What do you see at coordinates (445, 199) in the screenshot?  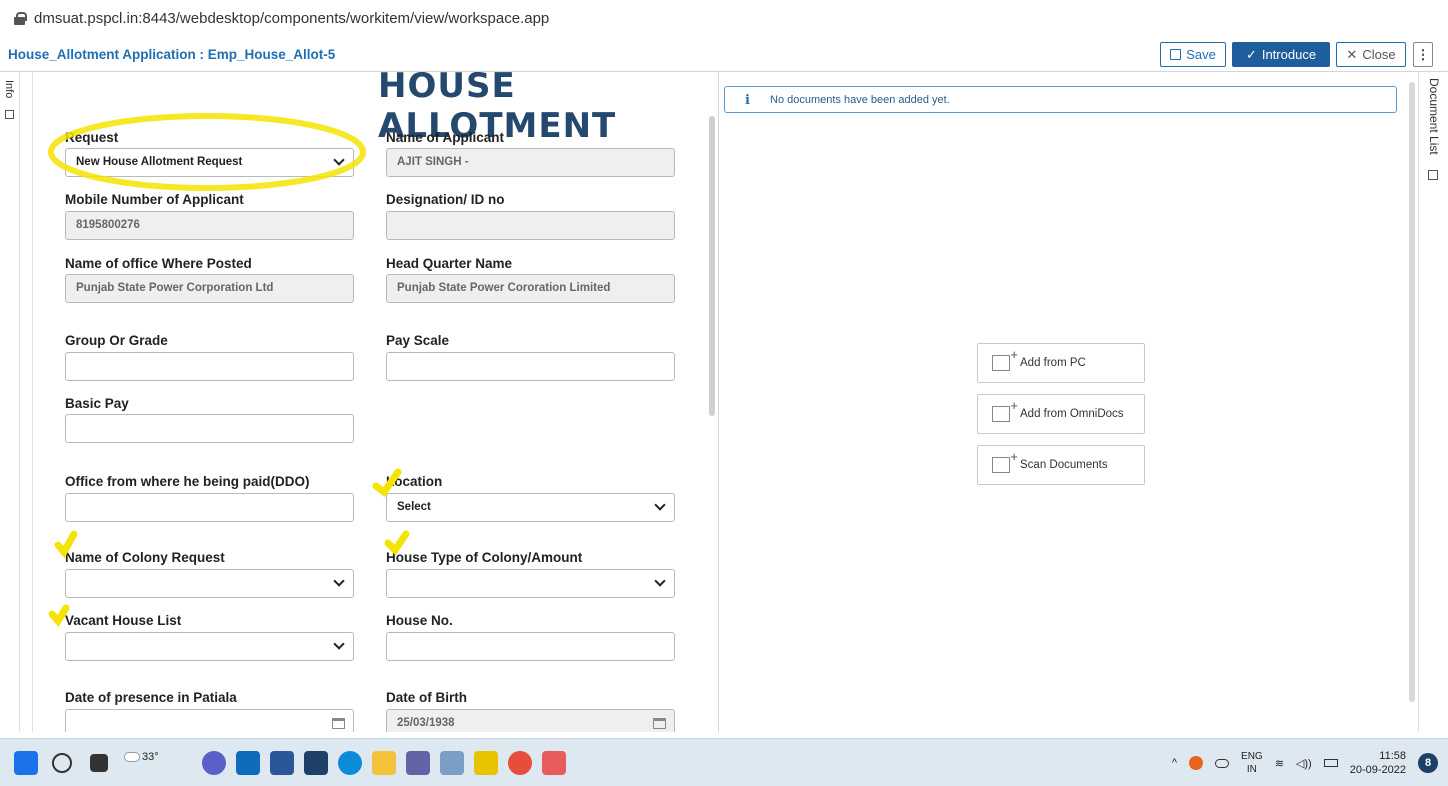 I see `designation-label: Designation/ ID no` at bounding box center [445, 199].